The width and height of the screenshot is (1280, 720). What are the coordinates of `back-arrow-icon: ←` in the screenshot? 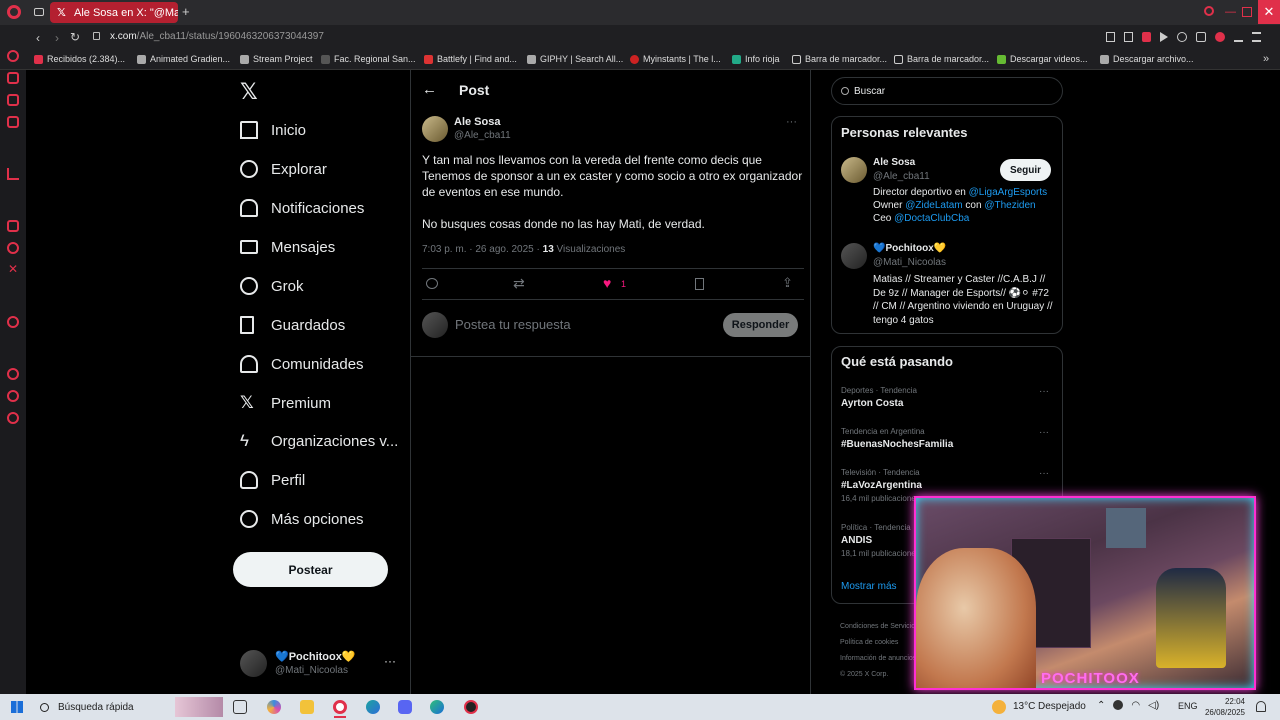 It's located at (429, 89).